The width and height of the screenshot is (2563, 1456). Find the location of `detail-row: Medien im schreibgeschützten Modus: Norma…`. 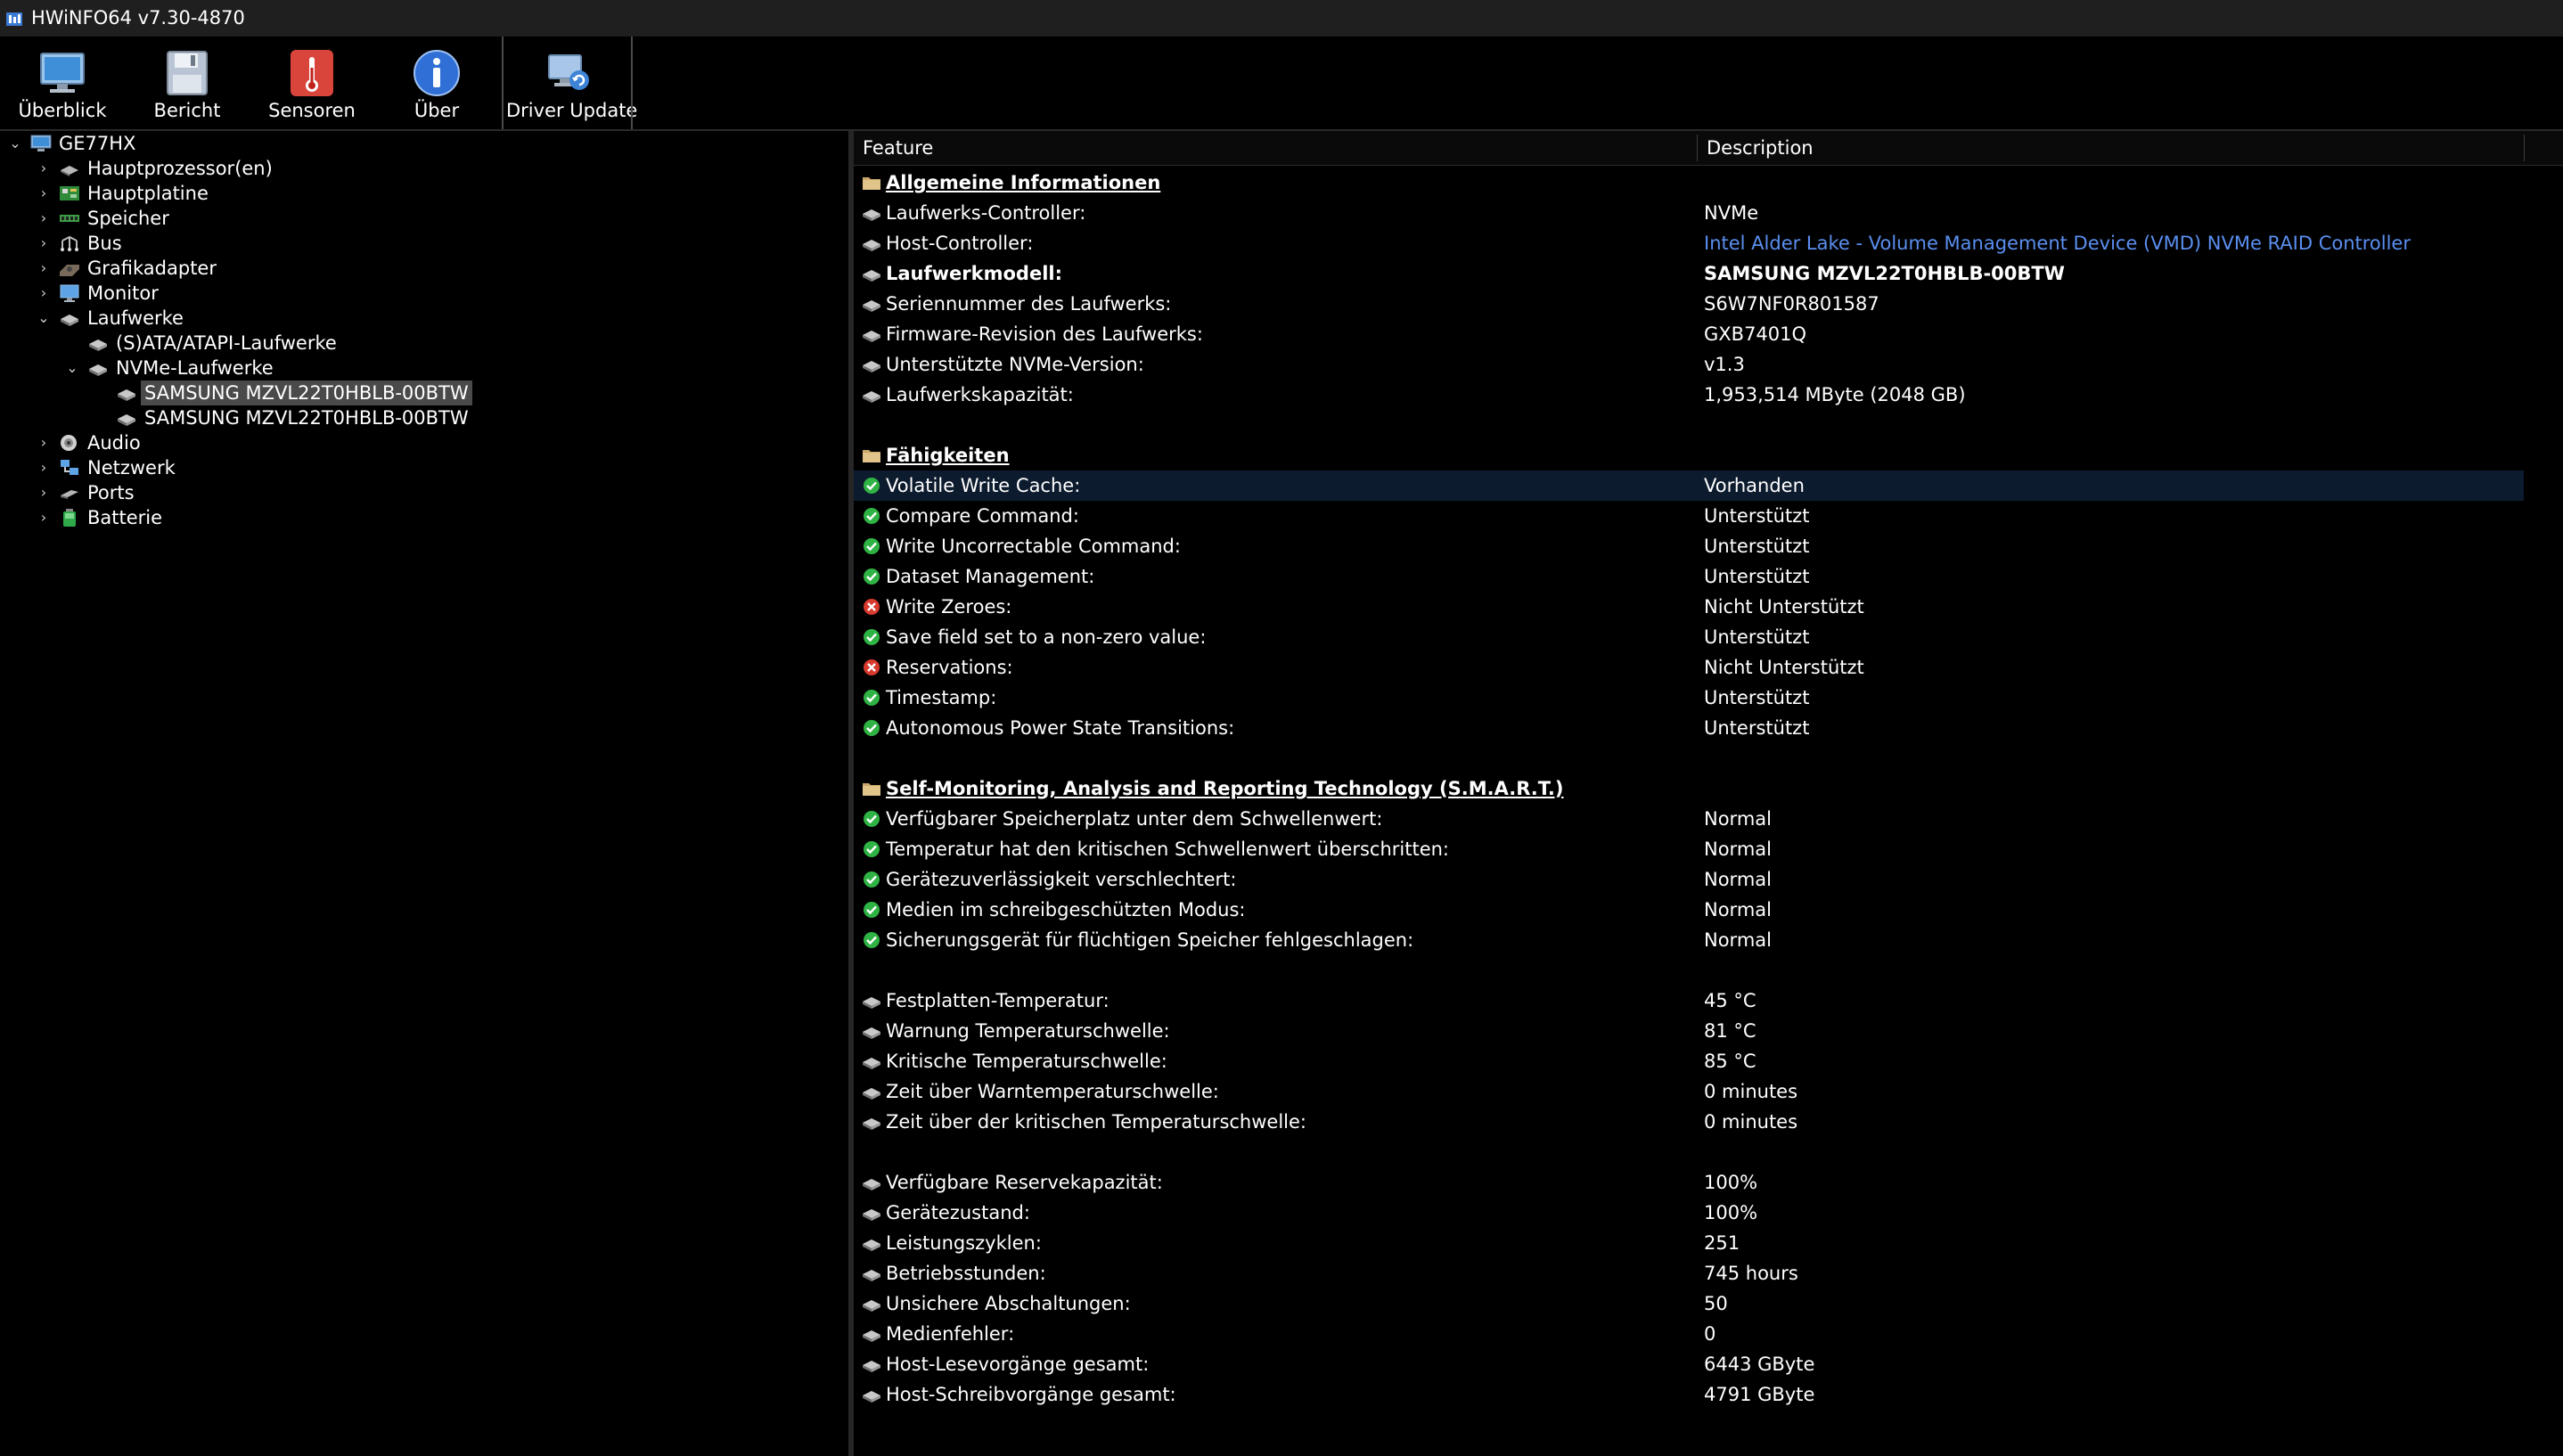

detail-row: Medien im schreibgeschützten Modus: Norma… is located at coordinates (1689, 910).